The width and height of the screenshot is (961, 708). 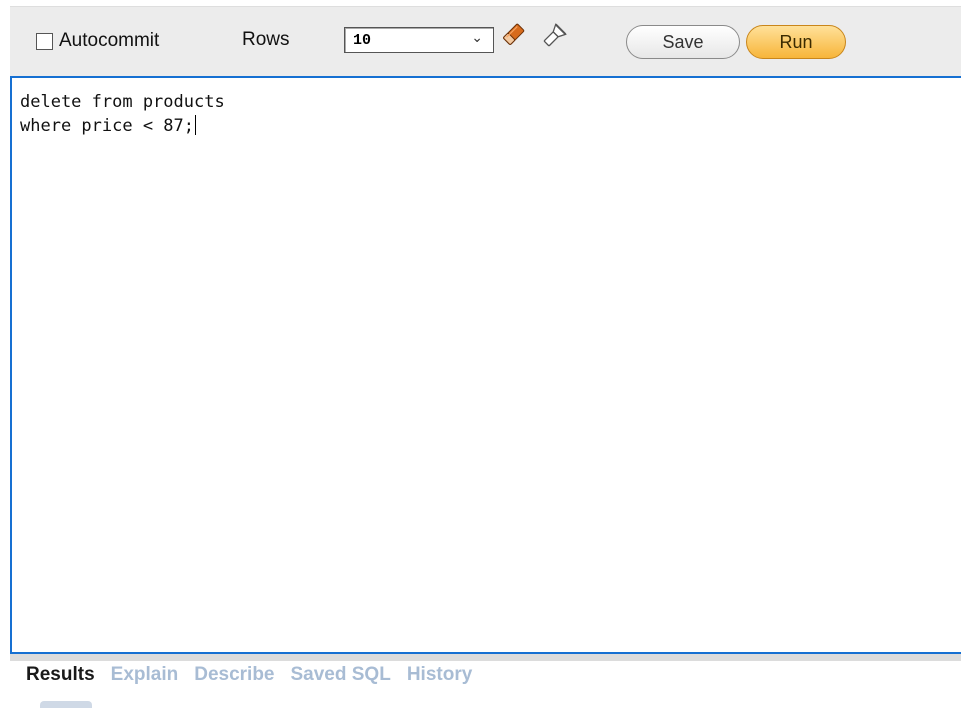 I want to click on tab-saved-sql: Saved SQL, so click(x=341, y=675).